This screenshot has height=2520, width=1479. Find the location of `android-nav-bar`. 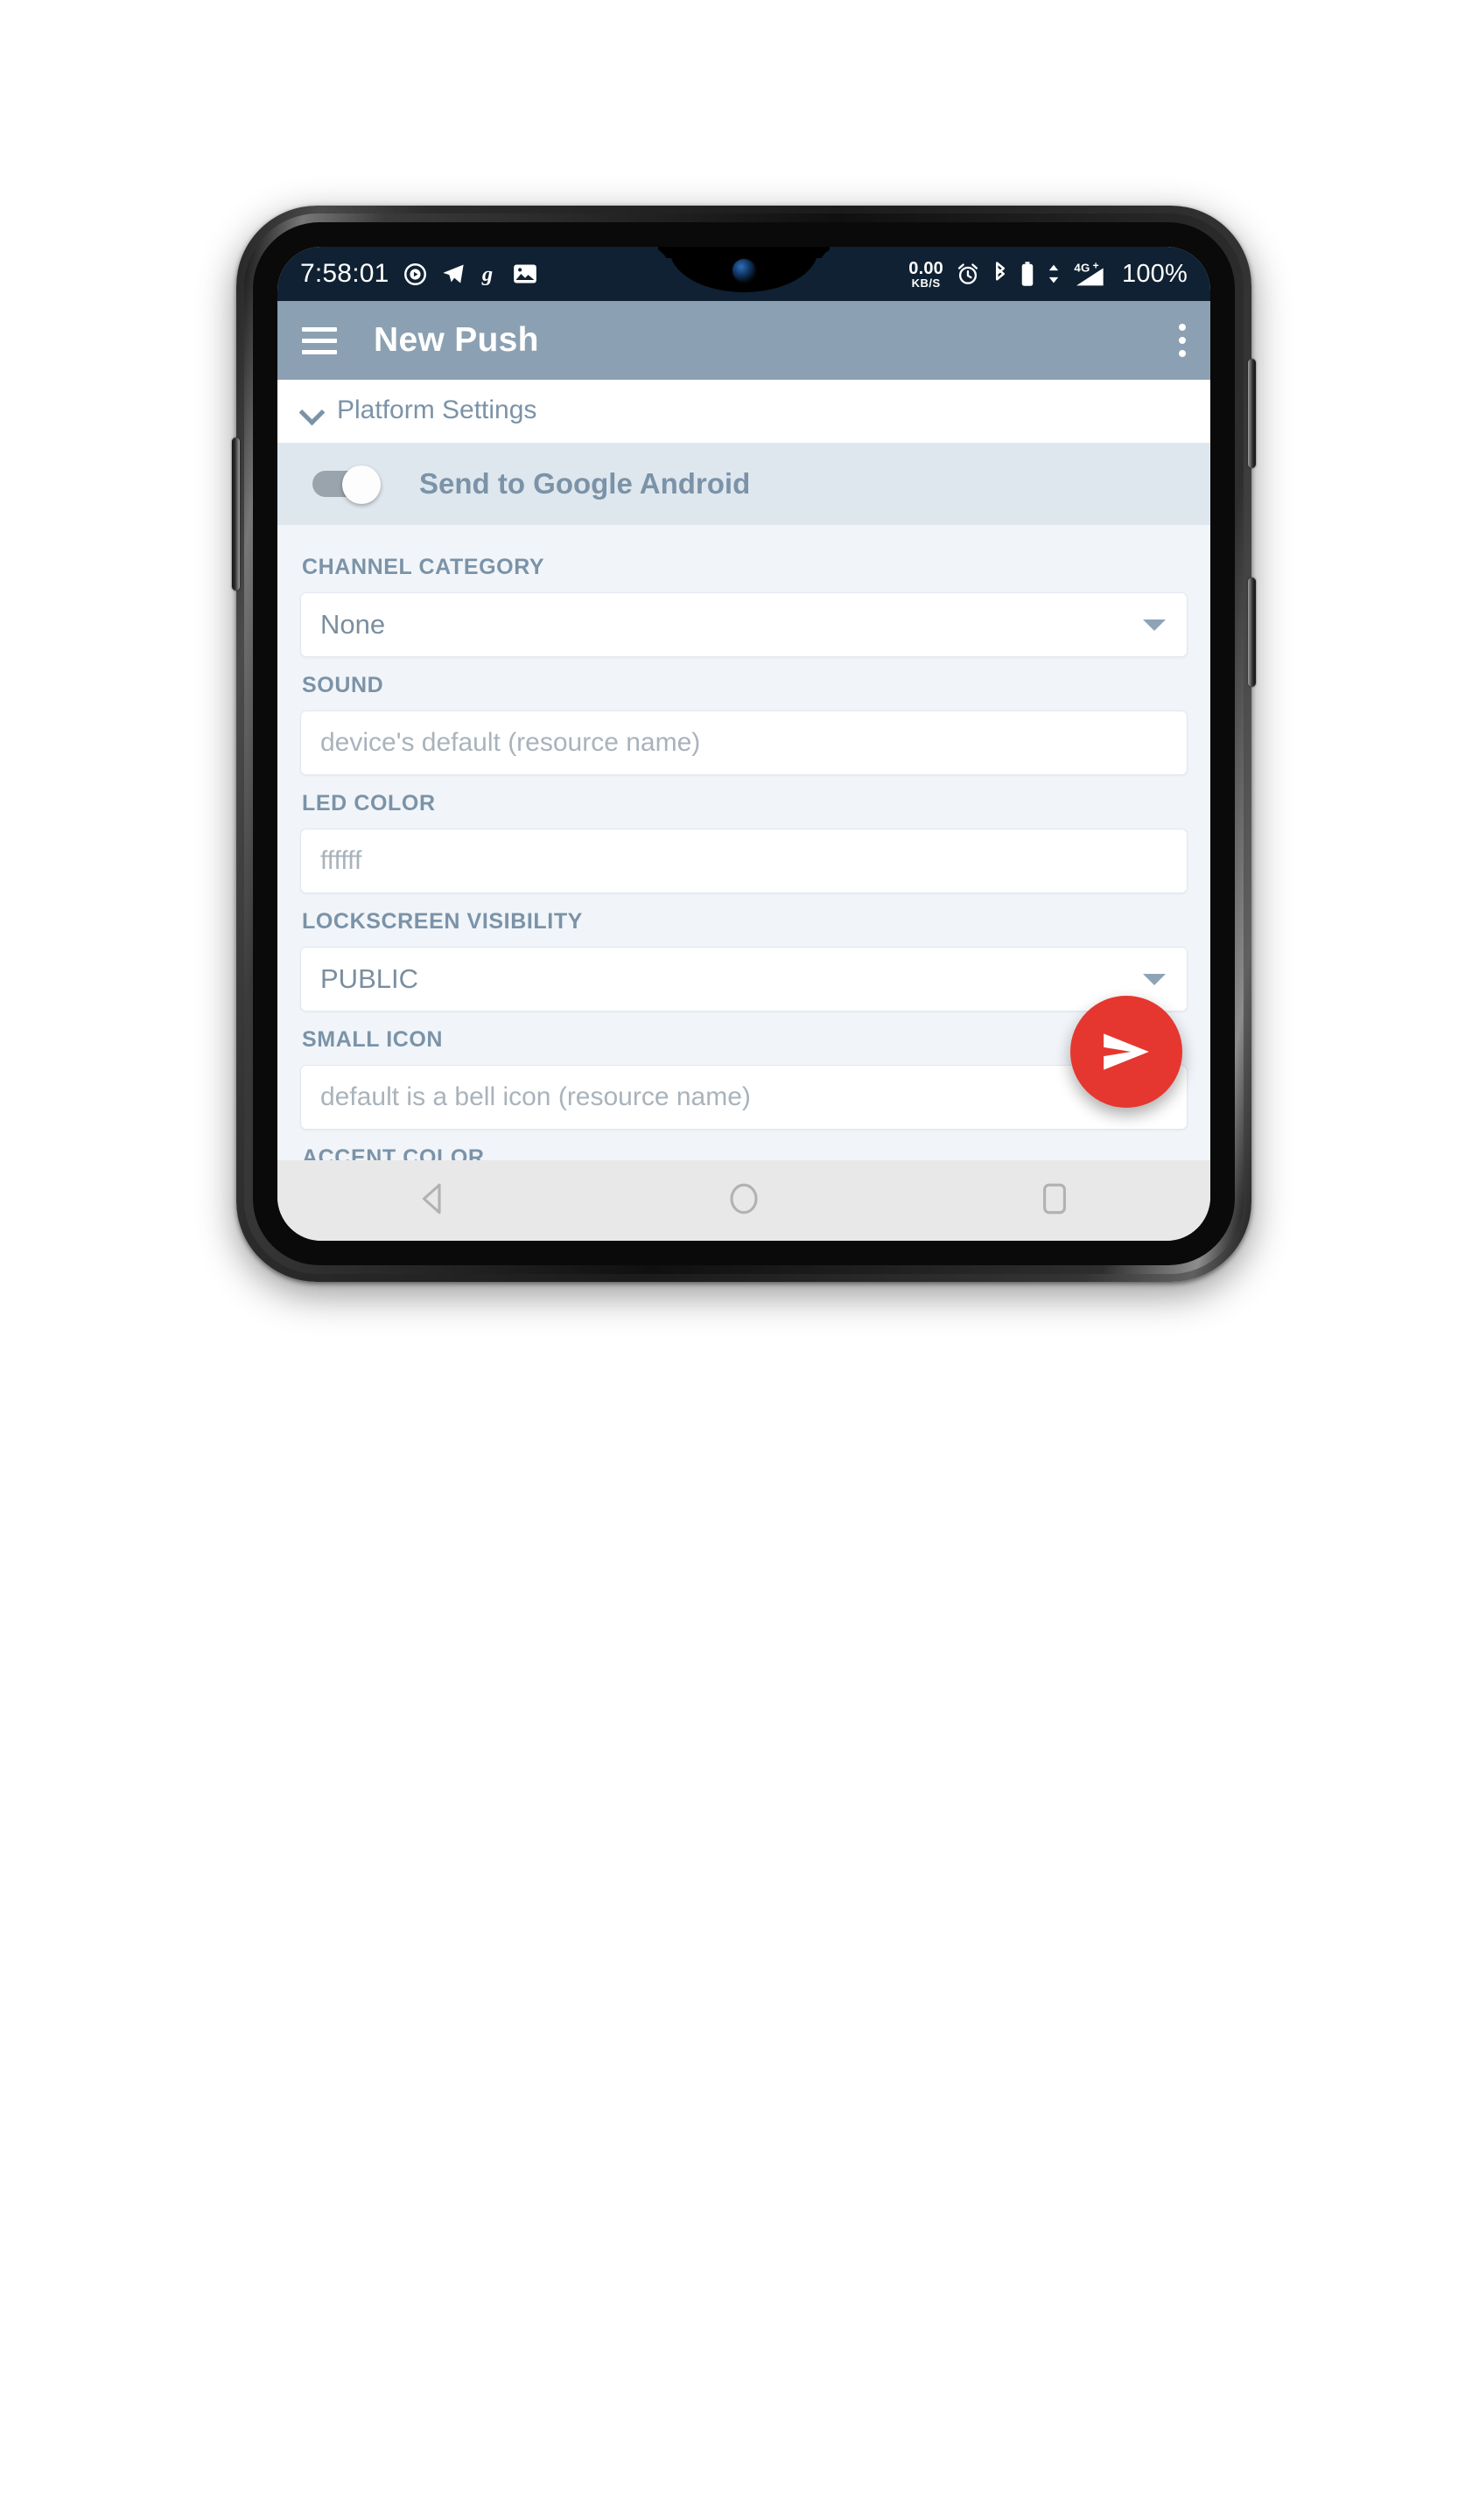

android-nav-bar is located at coordinates (744, 1200).